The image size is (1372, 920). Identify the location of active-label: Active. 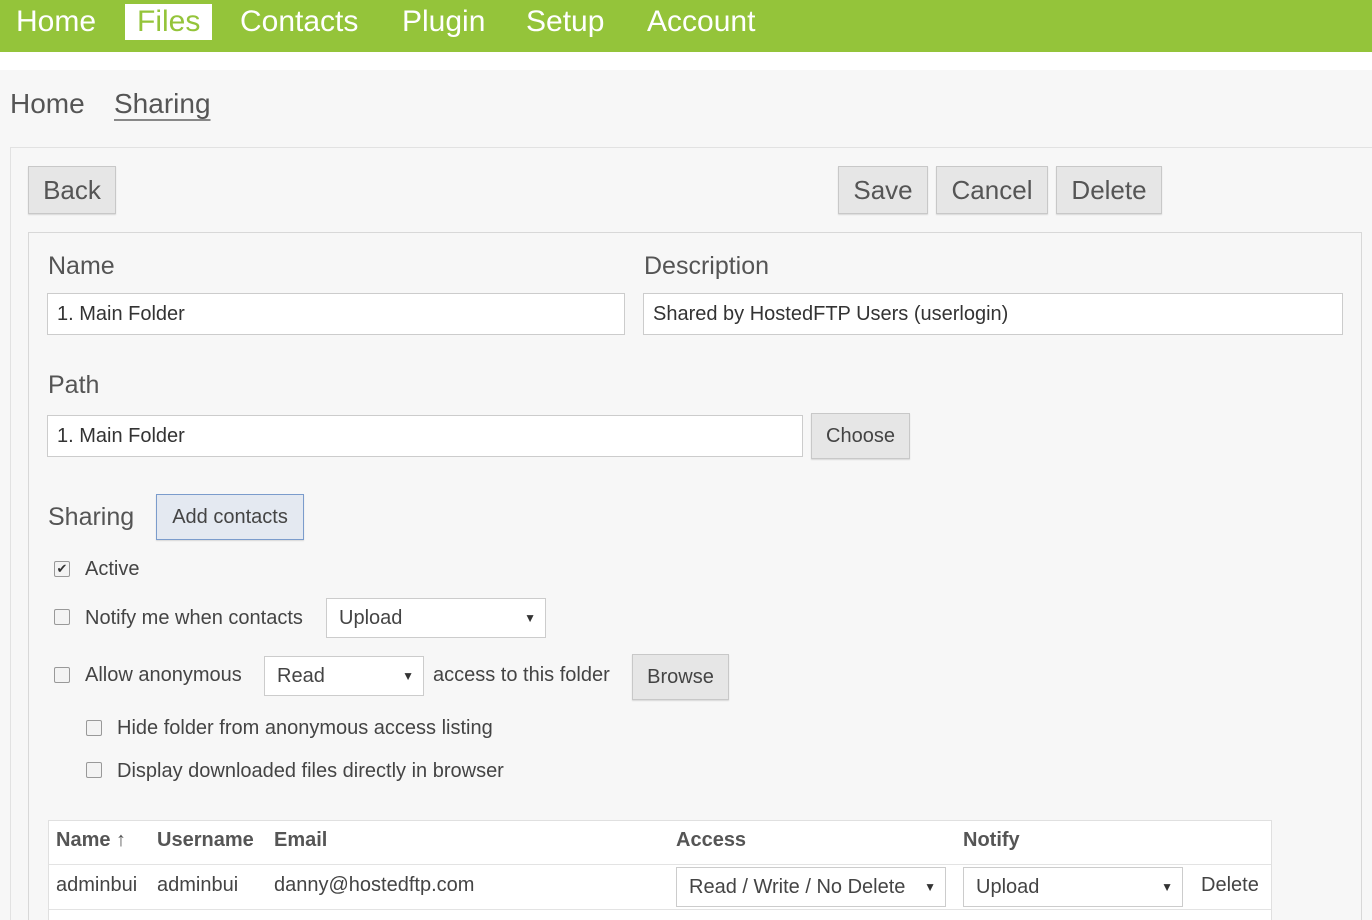
(112, 569).